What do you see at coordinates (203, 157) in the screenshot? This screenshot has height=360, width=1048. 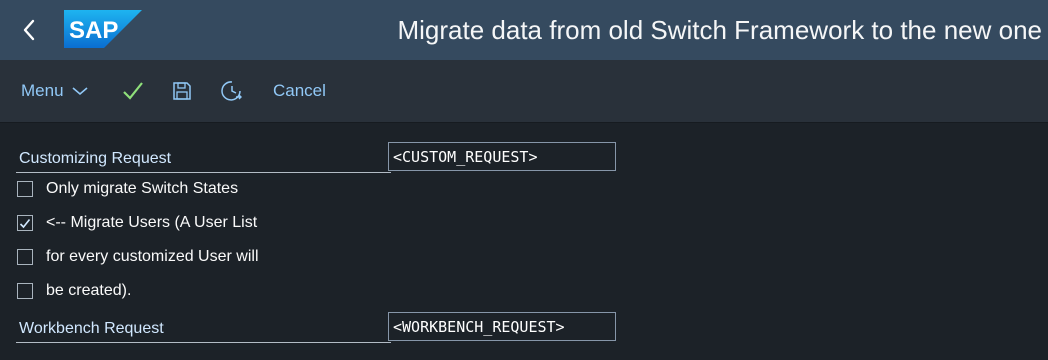 I see `customizing-request-label: Customizing Request` at bounding box center [203, 157].